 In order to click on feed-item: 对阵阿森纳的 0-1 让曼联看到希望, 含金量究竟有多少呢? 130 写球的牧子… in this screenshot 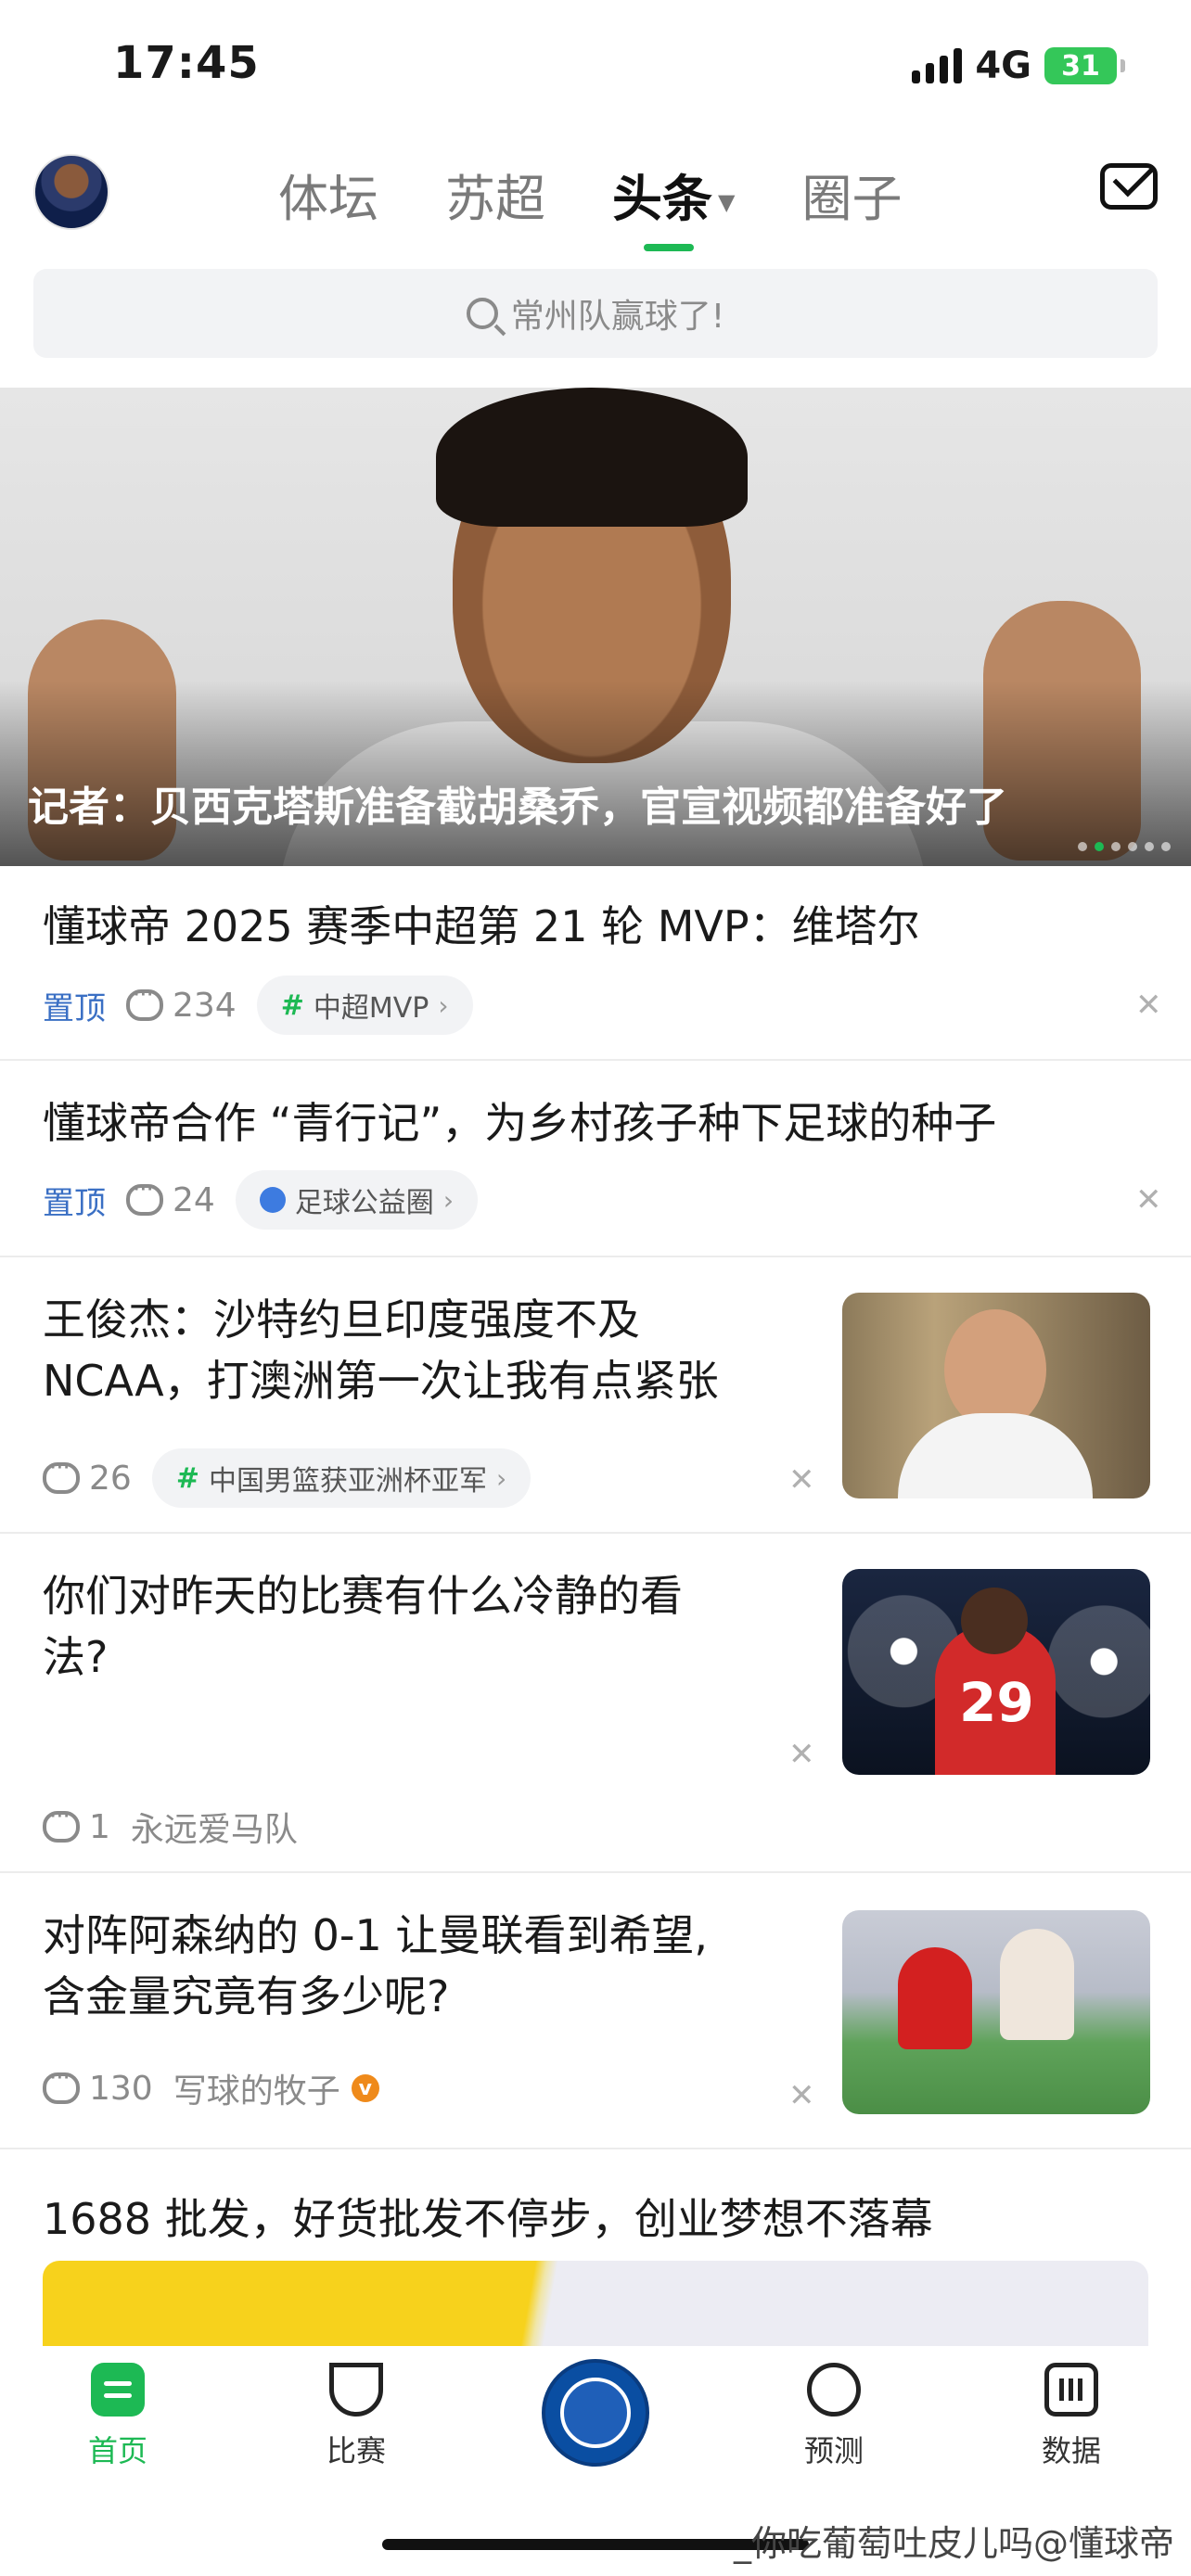, I will do `click(595, 2010)`.